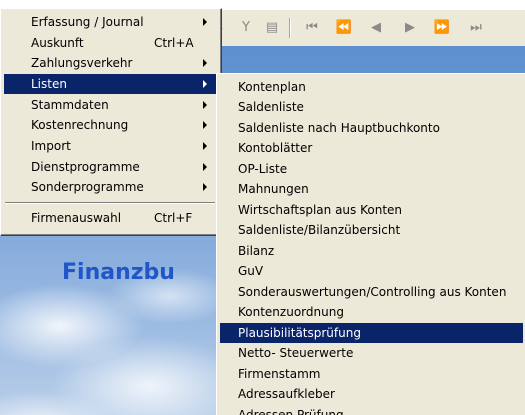  What do you see at coordinates (371, 148) in the screenshot?
I see `submenu-item-kontoblaetter: Kontoblätter` at bounding box center [371, 148].